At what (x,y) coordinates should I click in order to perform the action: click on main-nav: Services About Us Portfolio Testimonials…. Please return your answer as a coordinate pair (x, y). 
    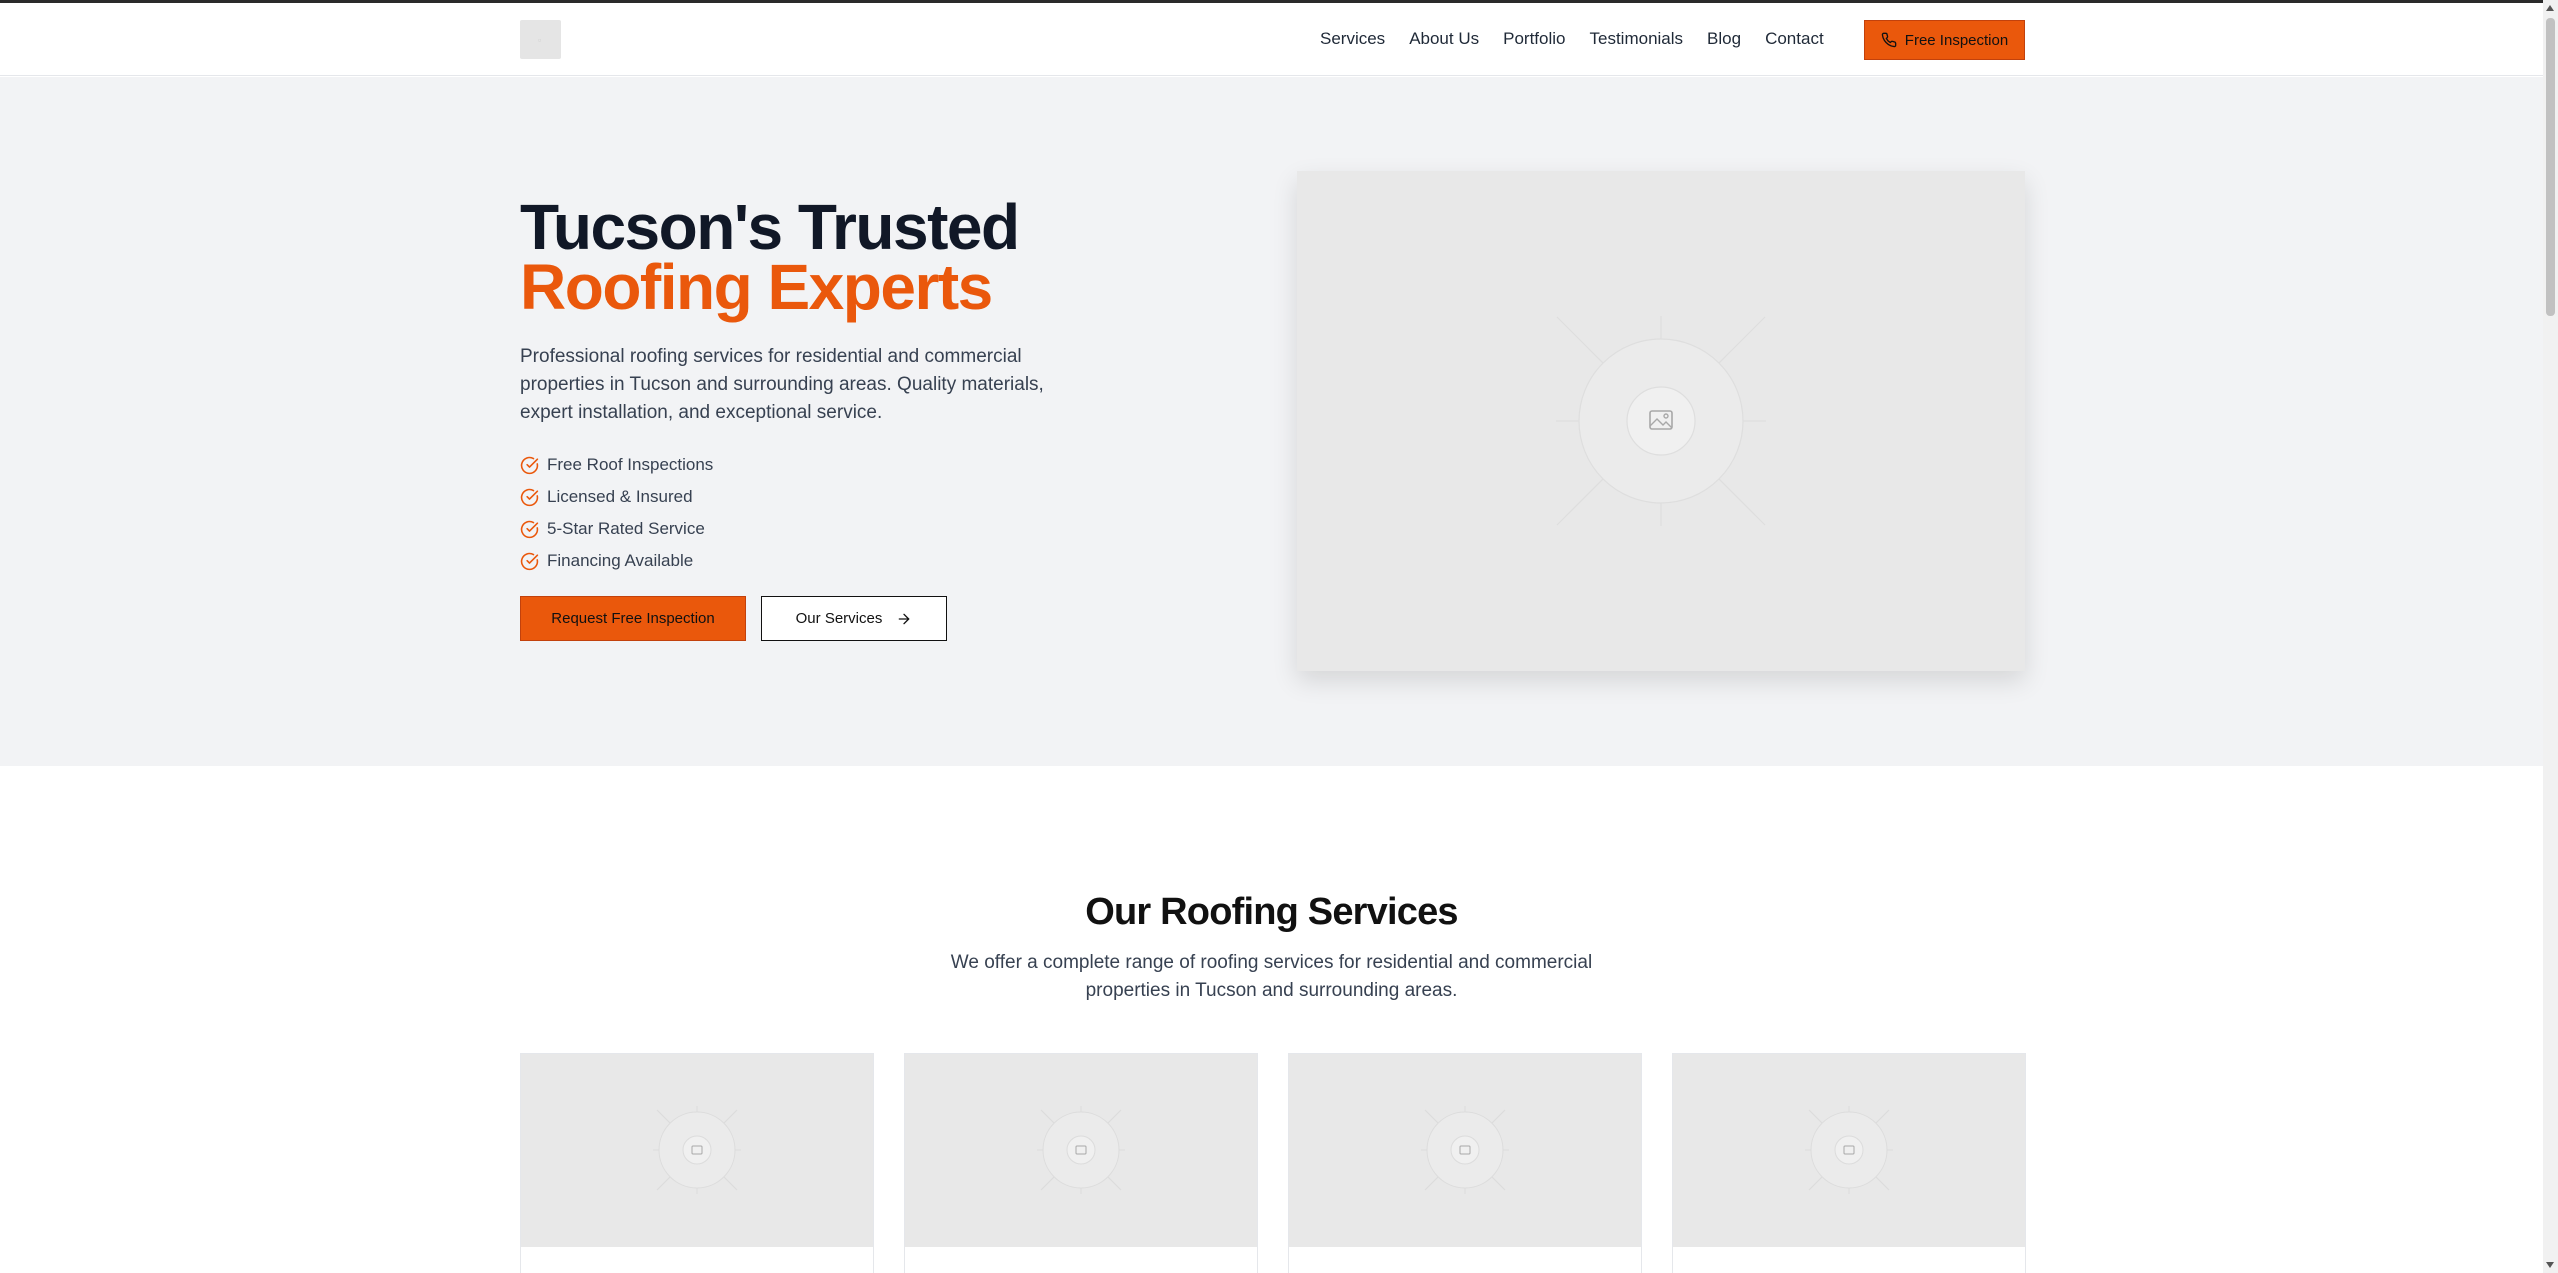
    Looking at the image, I should click on (1584, 39).